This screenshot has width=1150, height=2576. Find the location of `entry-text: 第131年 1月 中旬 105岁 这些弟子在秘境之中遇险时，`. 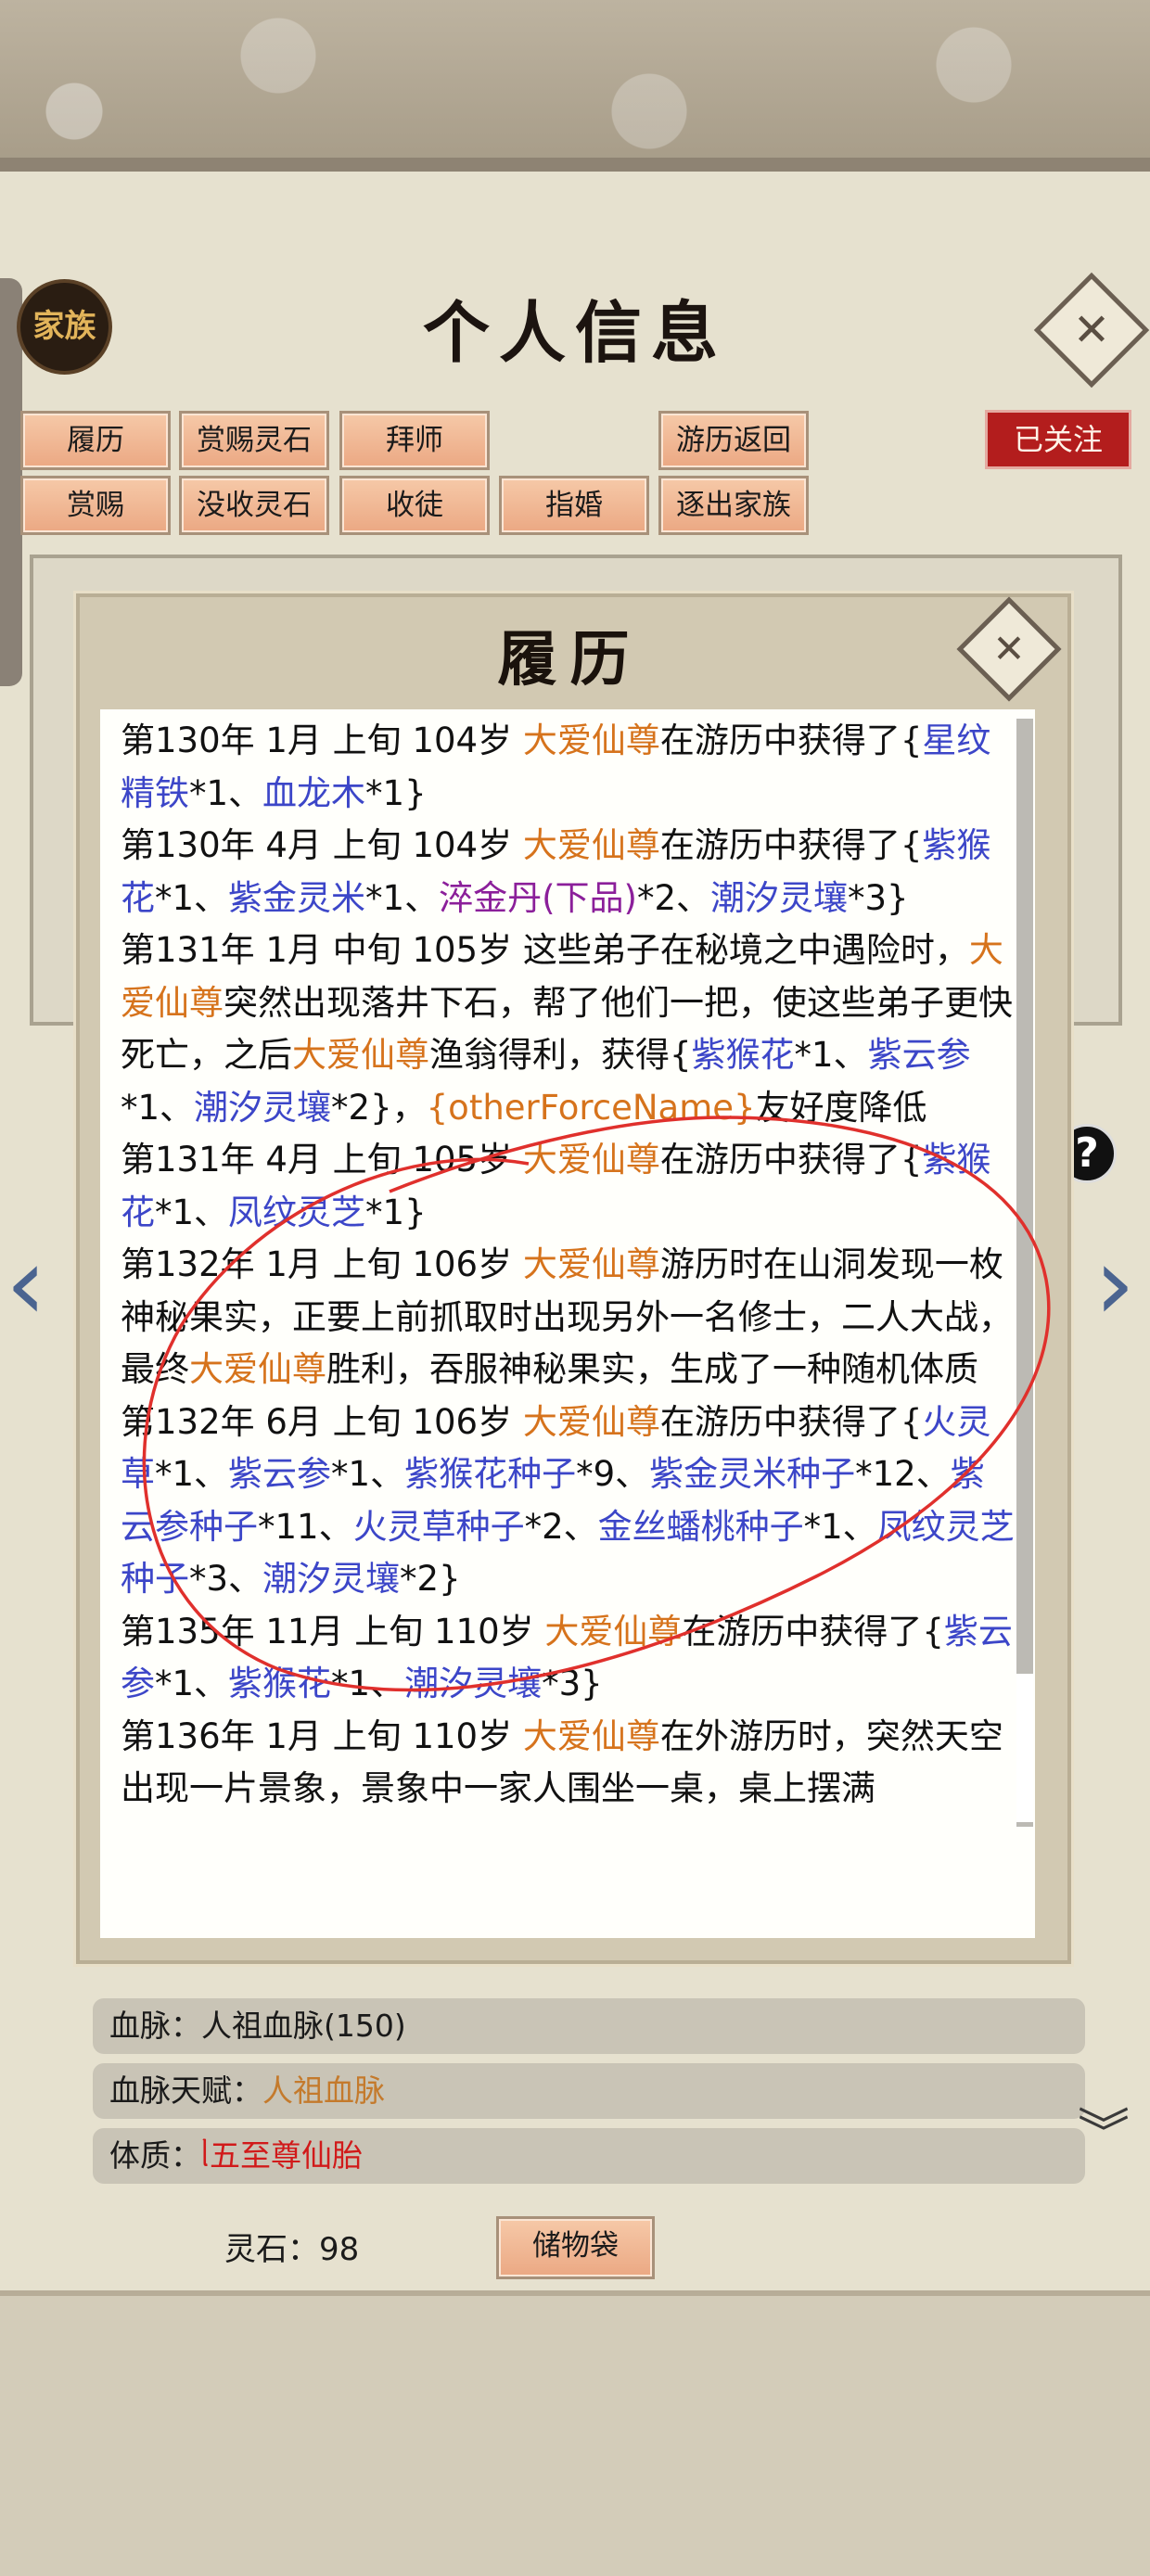

entry-text: 第131年 1月 中旬 105岁 这些弟子在秘境之中遇险时， is located at coordinates (545, 950).